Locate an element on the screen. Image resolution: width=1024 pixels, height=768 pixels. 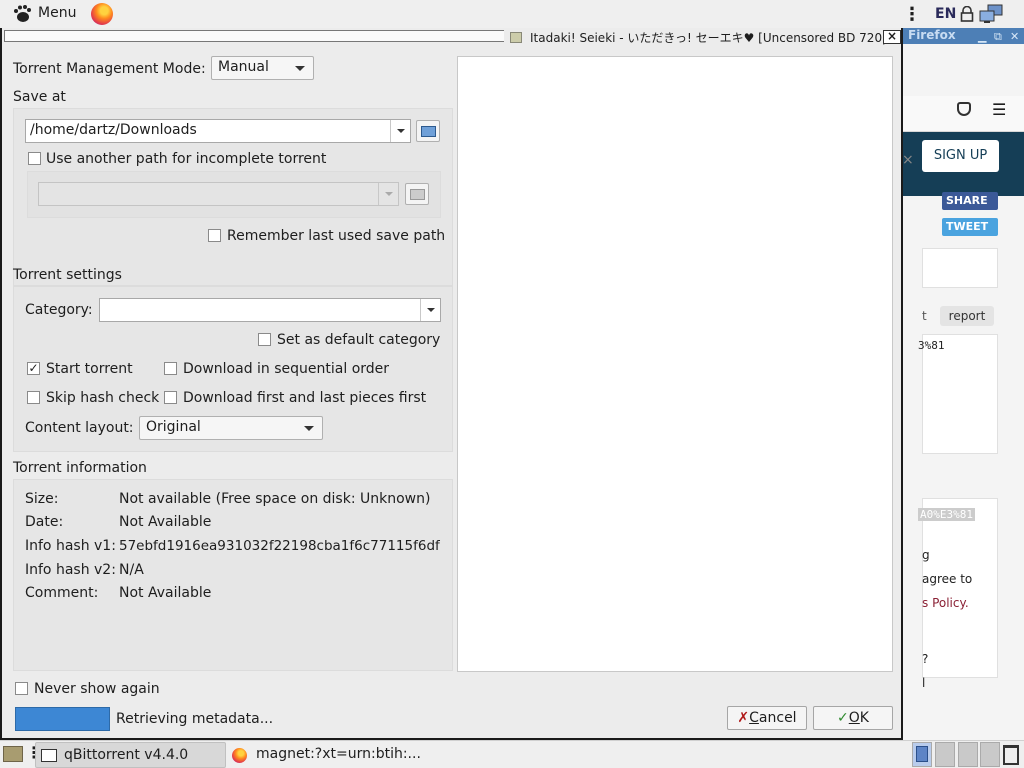
gnome-foot-icon is located at coordinates (22, 14).